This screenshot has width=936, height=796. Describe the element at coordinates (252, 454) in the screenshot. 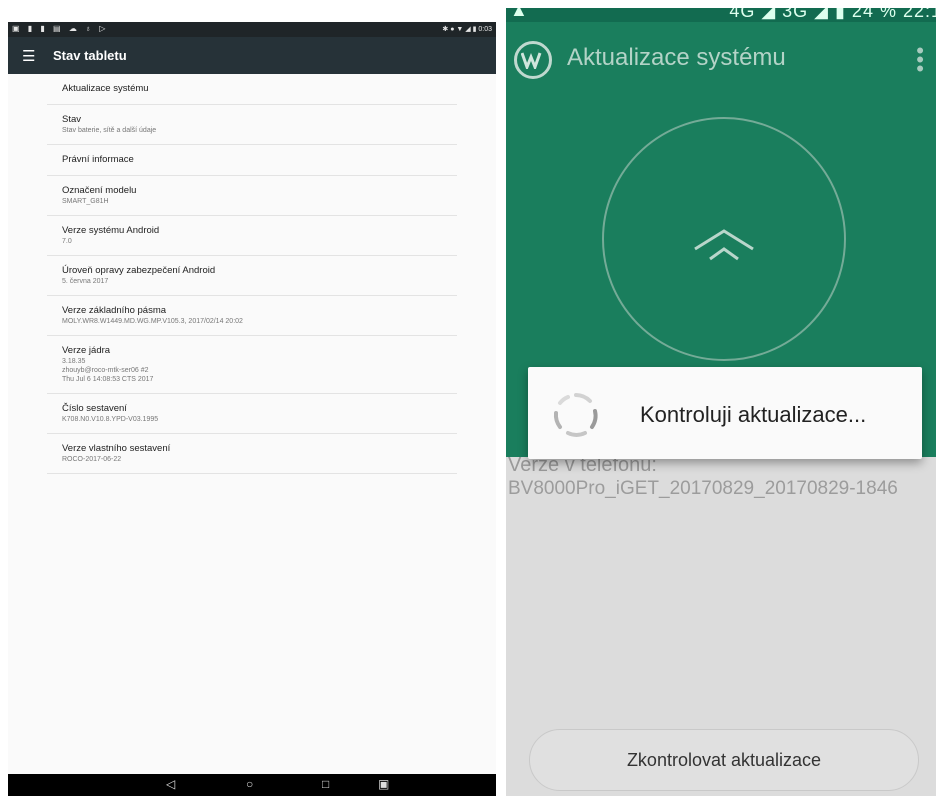

I see `settings-item: Verze vlastního sestavení ROCO-2017-06-22` at that location.